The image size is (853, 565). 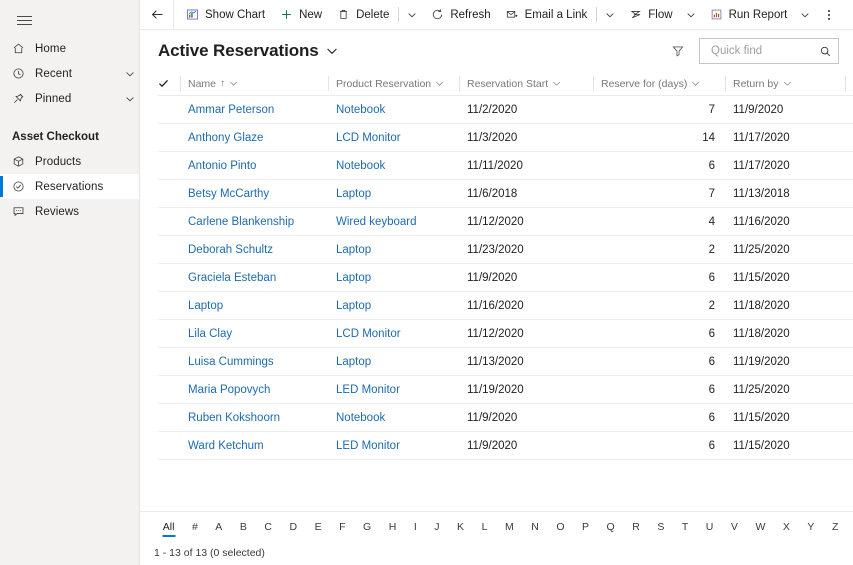 I want to click on alpha-filter-k: K, so click(x=460, y=527).